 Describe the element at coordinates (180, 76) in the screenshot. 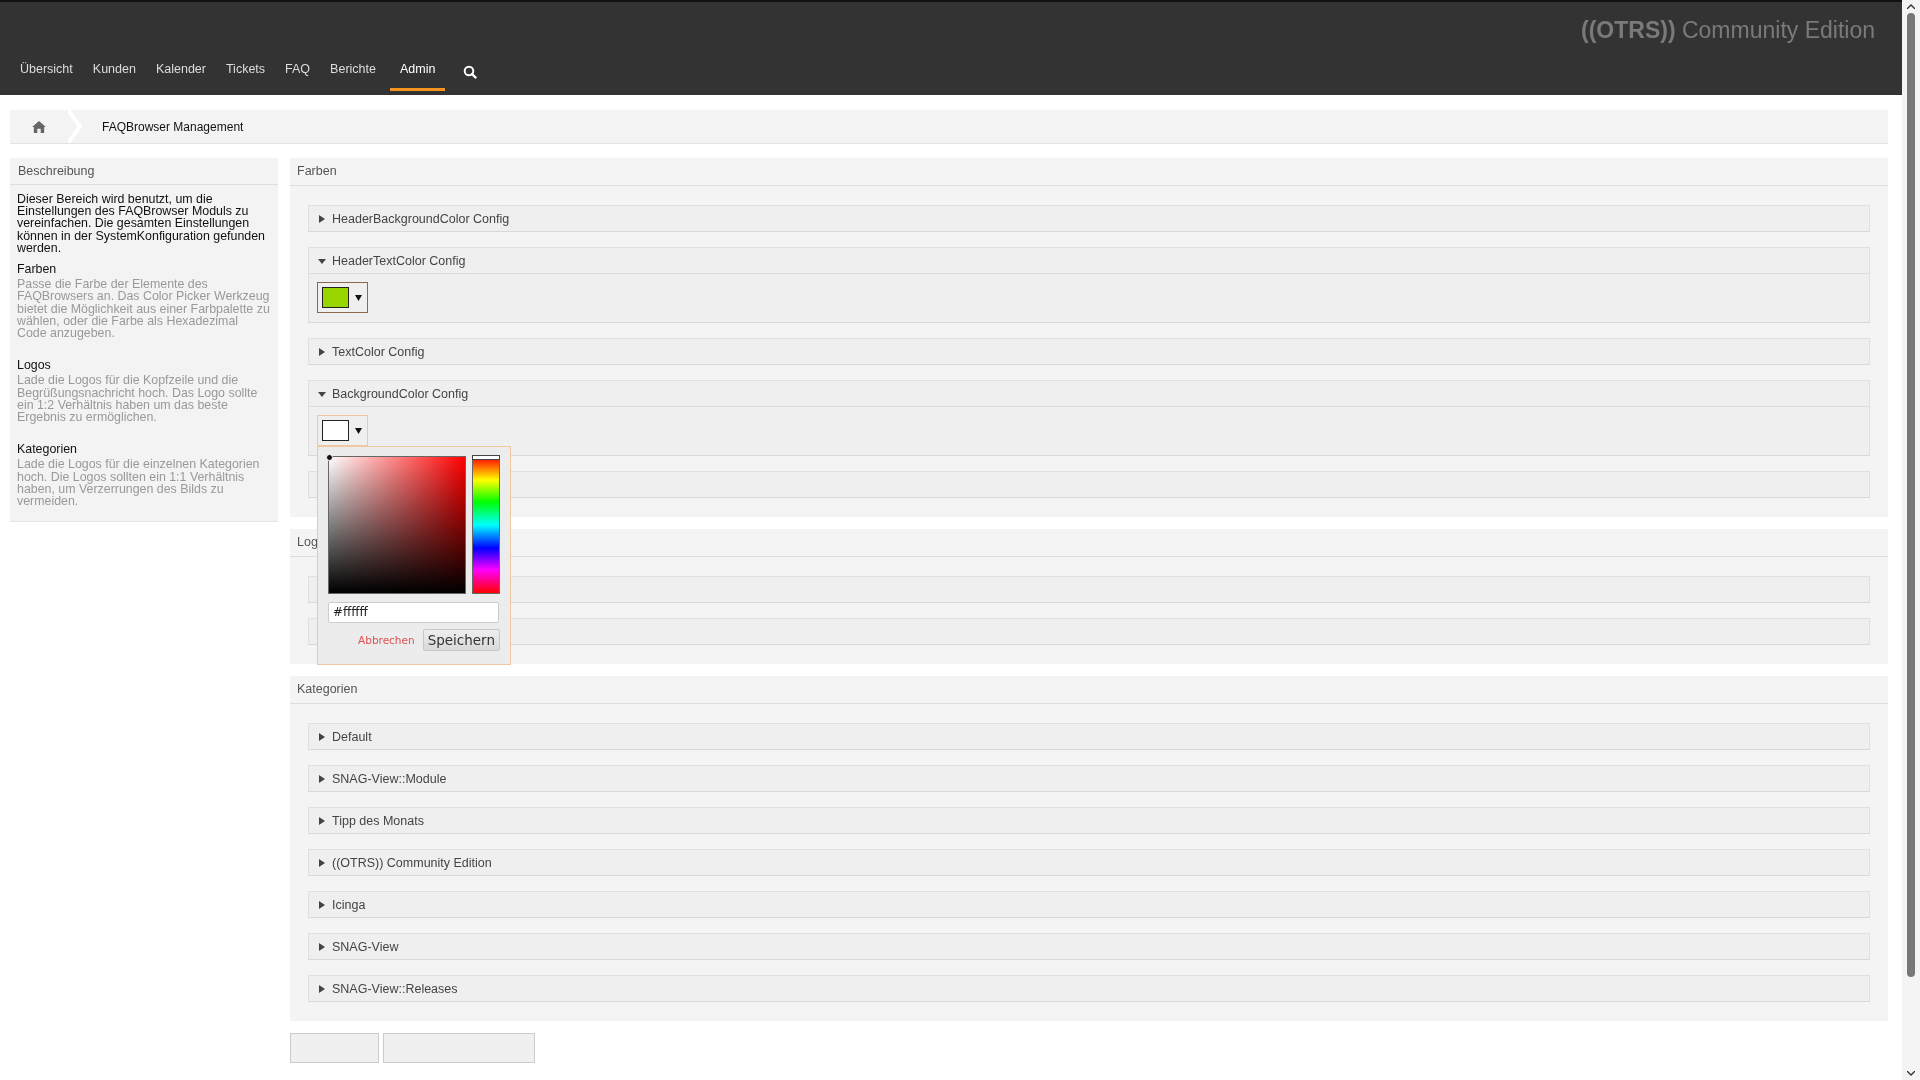

I see `nav-tab: Kalender` at that location.